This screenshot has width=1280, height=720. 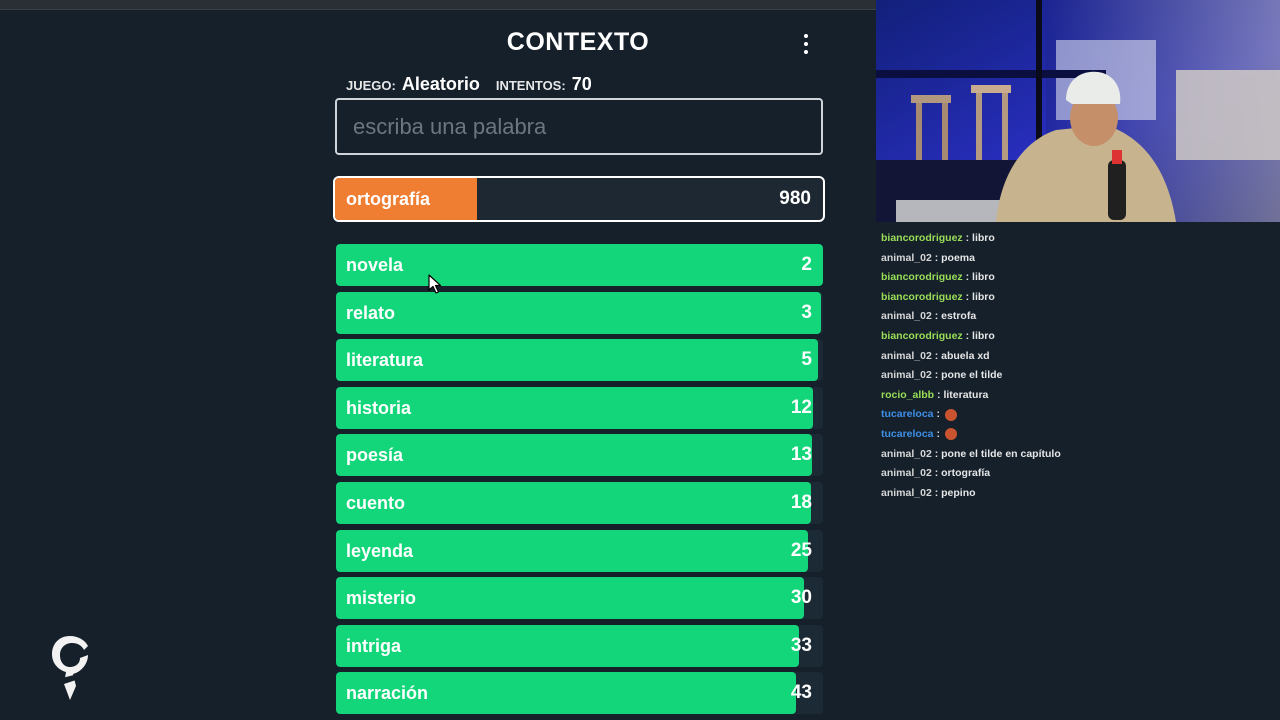 What do you see at coordinates (801, 598) in the screenshot?
I see `guess-rank: 30` at bounding box center [801, 598].